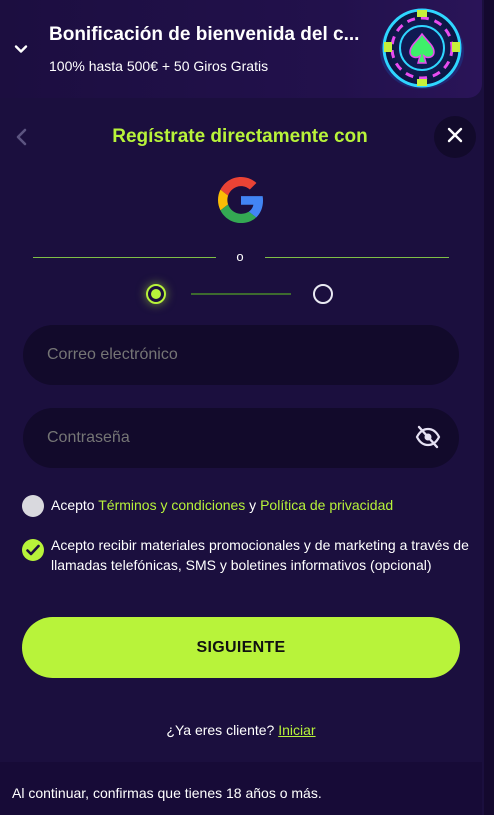 The height and width of the screenshot is (815, 494). I want to click on background-edge, so click(489, 407).